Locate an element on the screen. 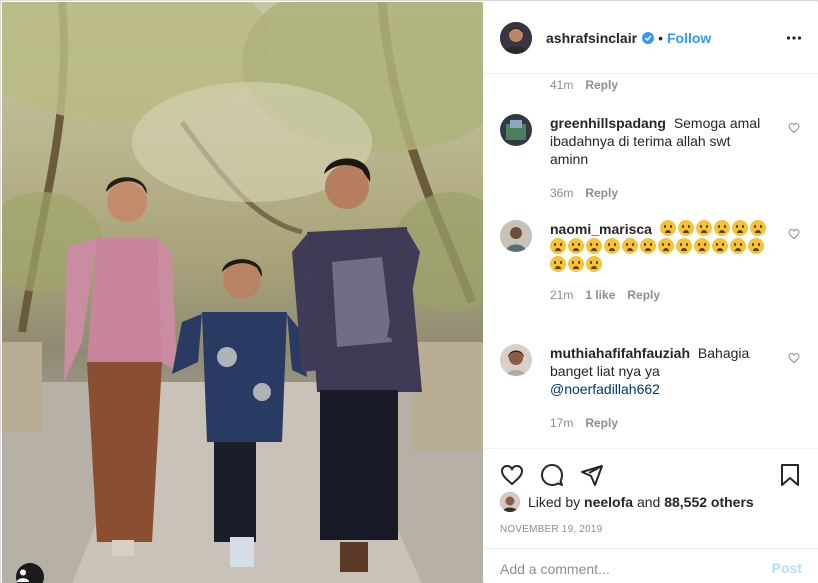 The width and height of the screenshot is (818, 583). verified-badge-icon is located at coordinates (648, 37).